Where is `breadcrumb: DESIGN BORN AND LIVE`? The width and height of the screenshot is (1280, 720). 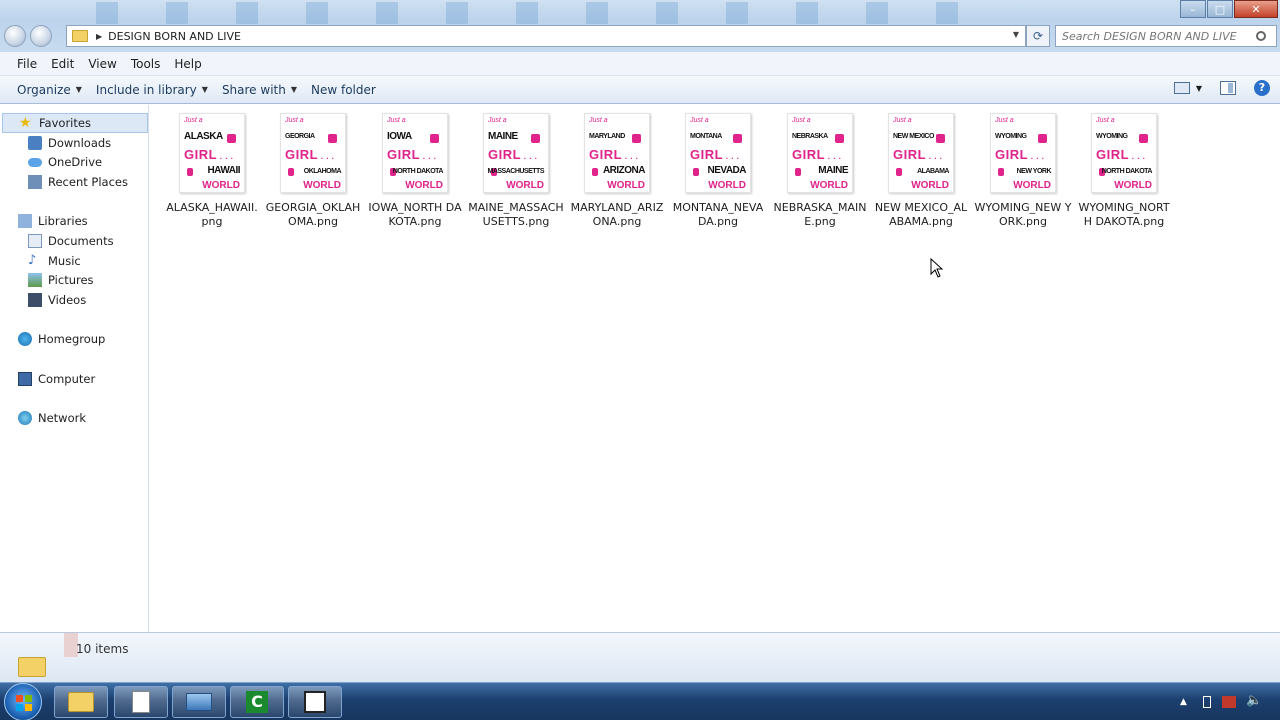 breadcrumb: DESIGN BORN AND LIVE is located at coordinates (174, 36).